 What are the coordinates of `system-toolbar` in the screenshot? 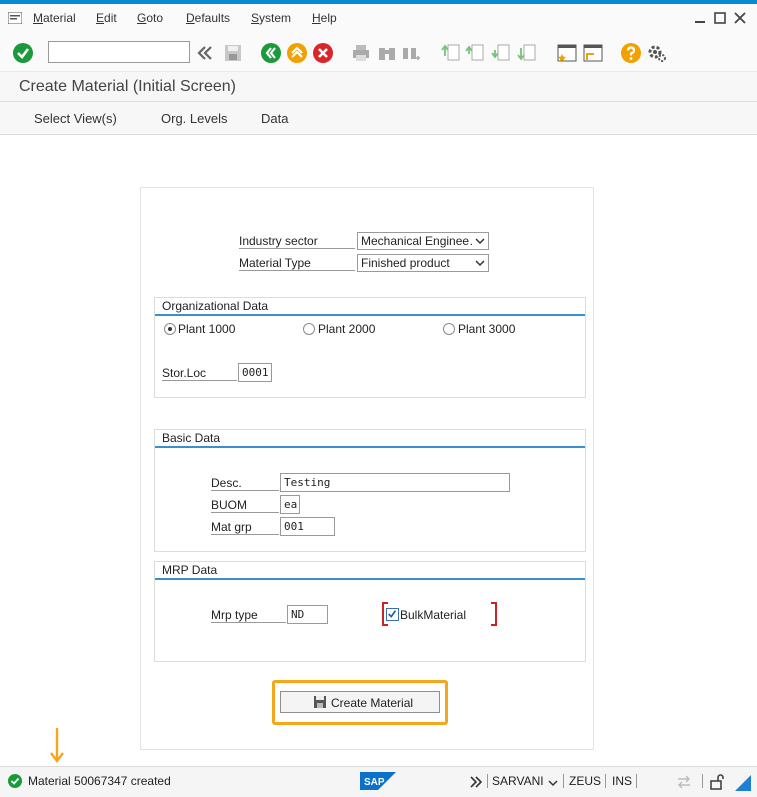 It's located at (378, 53).